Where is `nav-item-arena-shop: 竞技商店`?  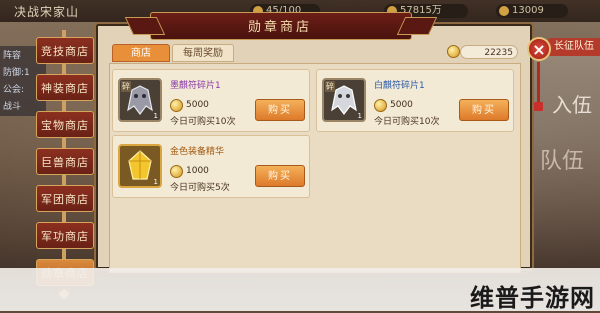 nav-item-arena-shop: 竞技商店 is located at coordinates (65, 50).